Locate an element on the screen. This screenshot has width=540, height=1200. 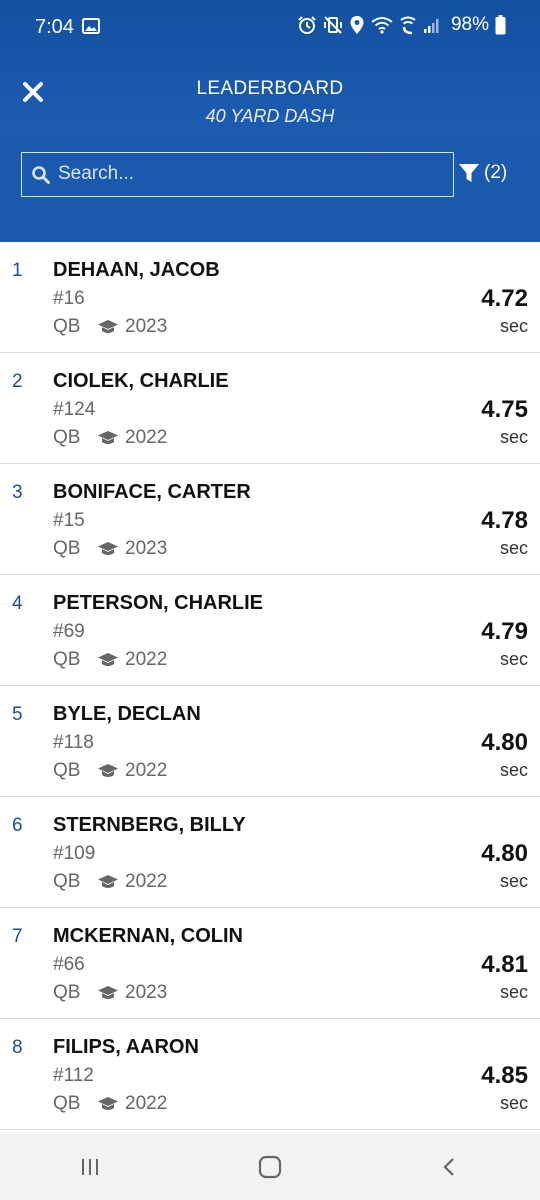
system-nav-bar is located at coordinates (270, 1166).